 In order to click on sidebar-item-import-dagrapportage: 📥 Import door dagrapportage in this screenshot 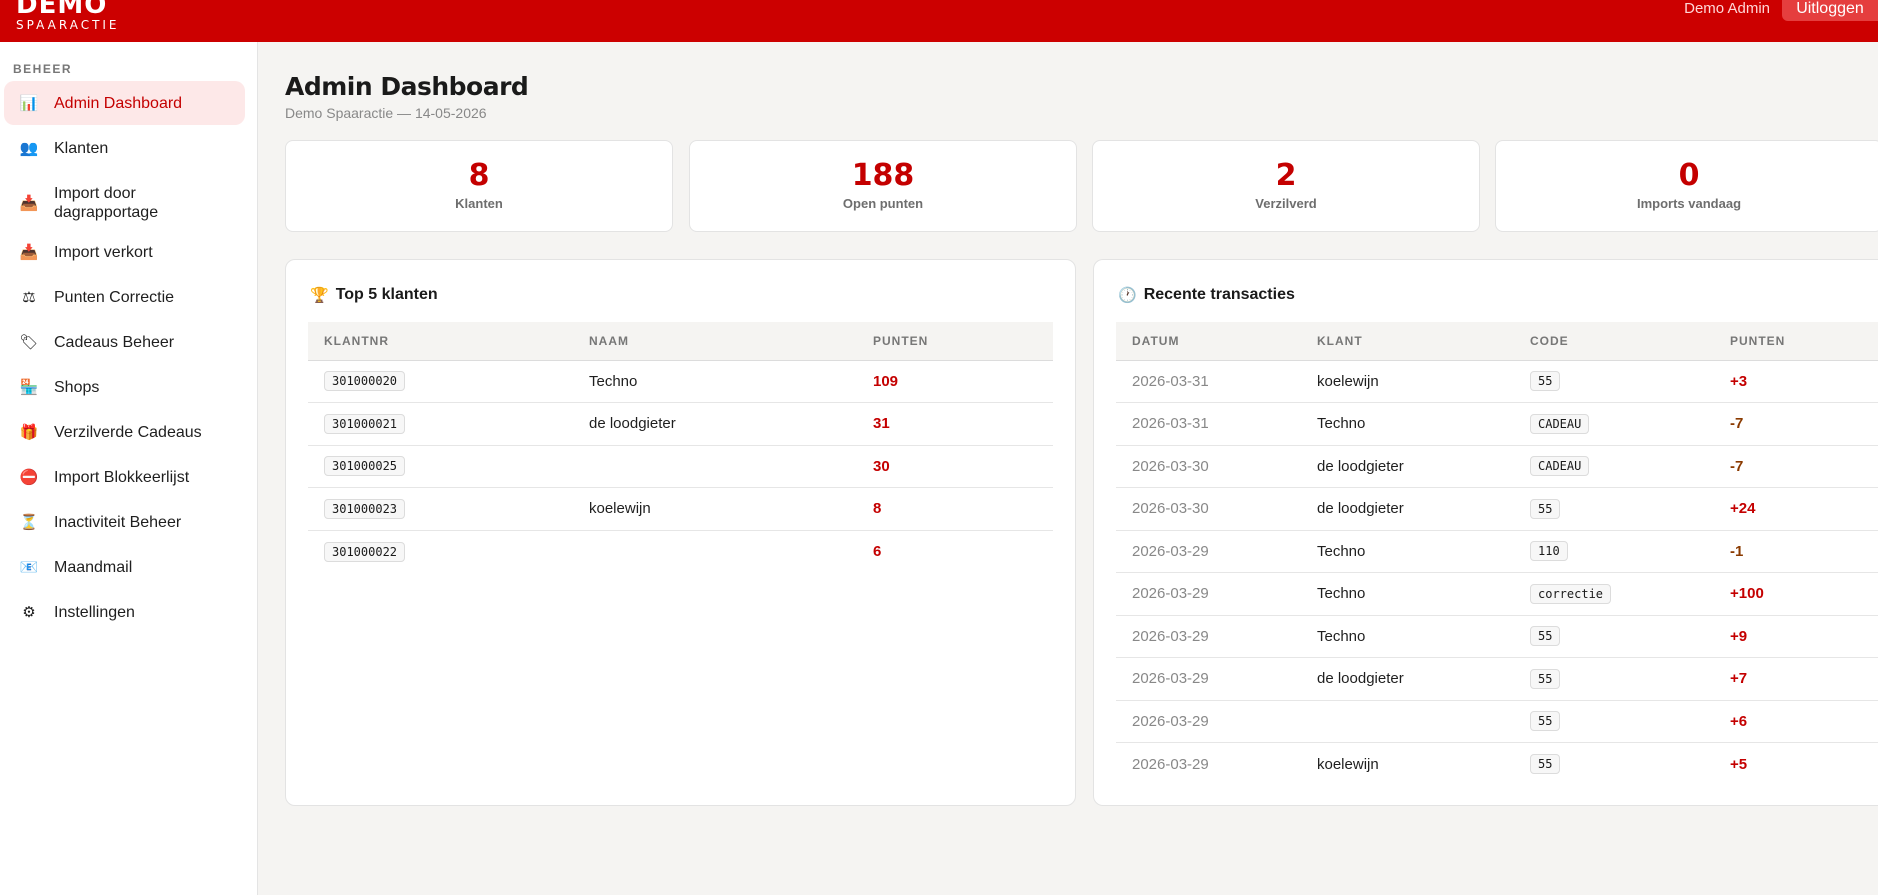, I will do `click(124, 203)`.